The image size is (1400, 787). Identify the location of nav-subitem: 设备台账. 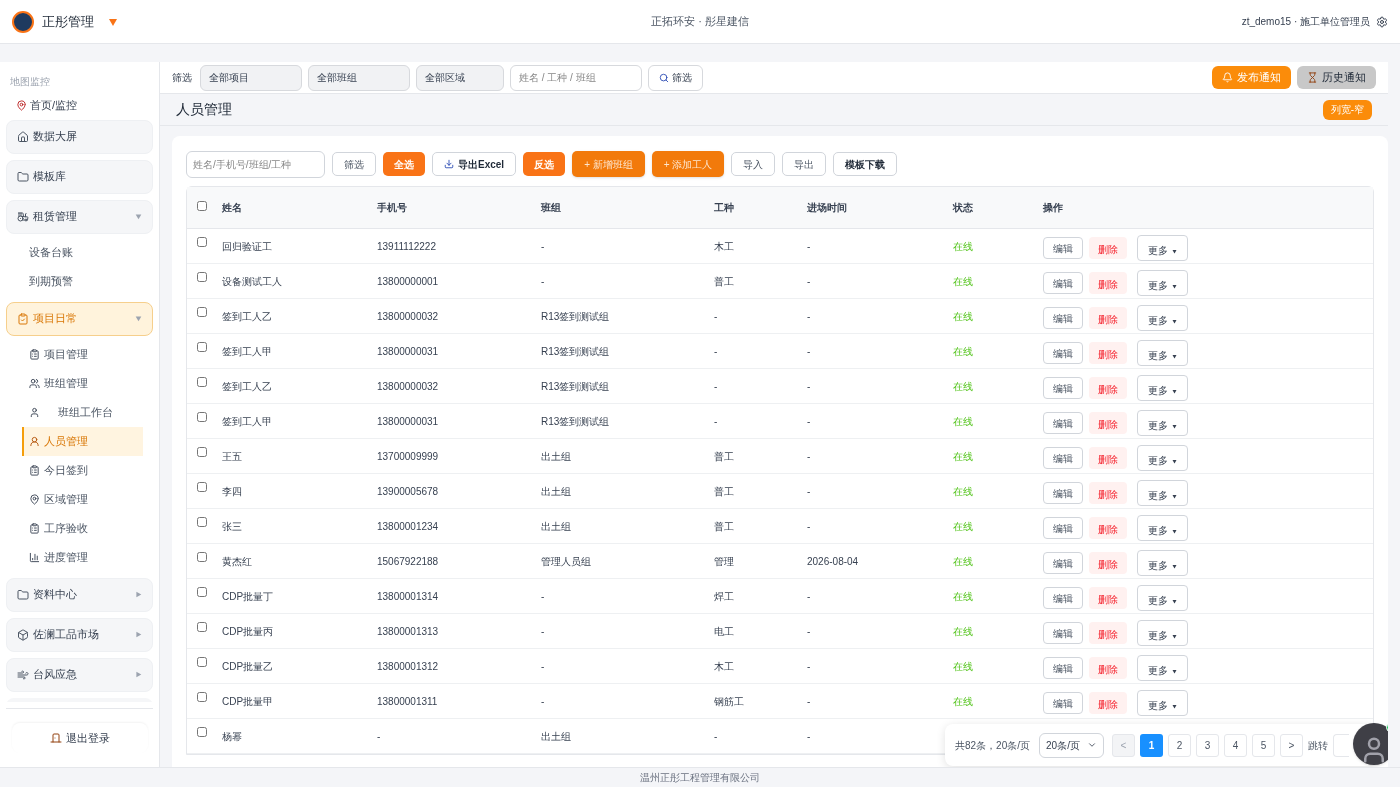
(88, 252).